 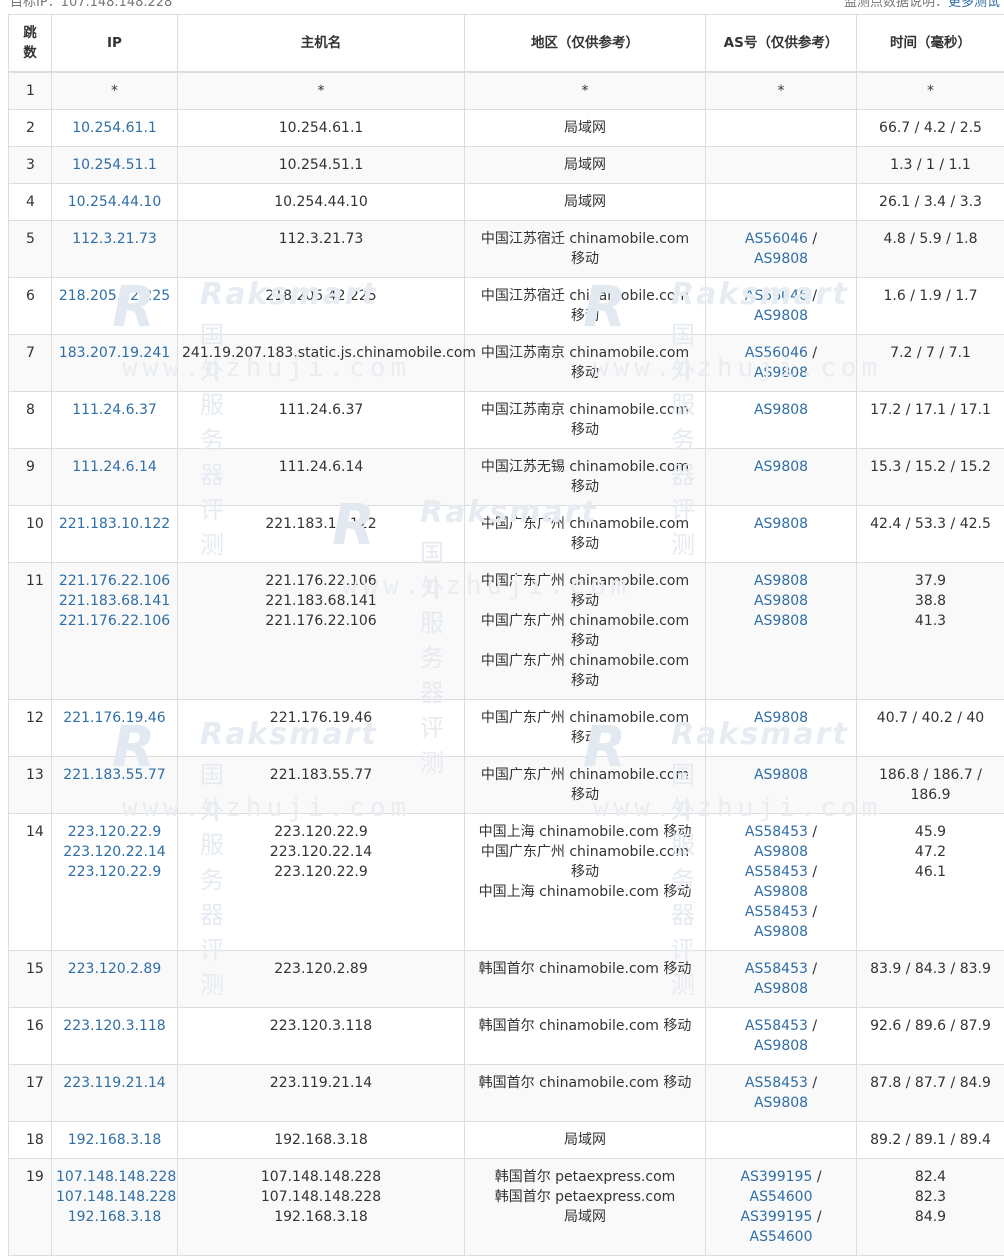 What do you see at coordinates (30, 534) in the screenshot?
I see `hop-number: 10` at bounding box center [30, 534].